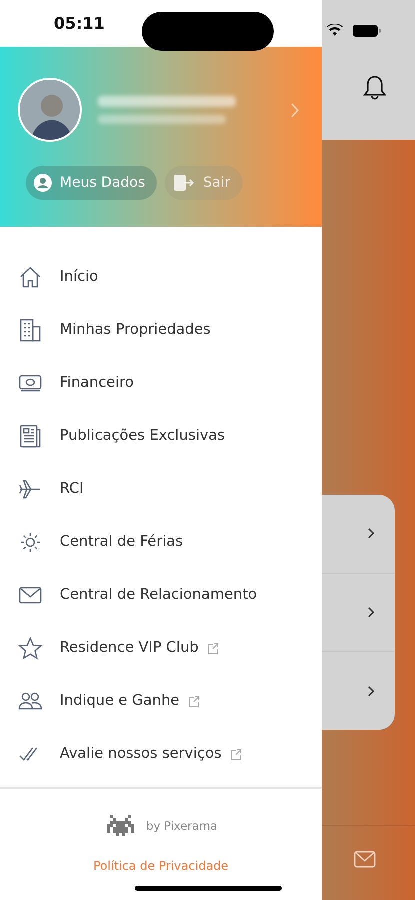 The height and width of the screenshot is (900, 415). What do you see at coordinates (30, 277) in the screenshot?
I see `home-icon` at bounding box center [30, 277].